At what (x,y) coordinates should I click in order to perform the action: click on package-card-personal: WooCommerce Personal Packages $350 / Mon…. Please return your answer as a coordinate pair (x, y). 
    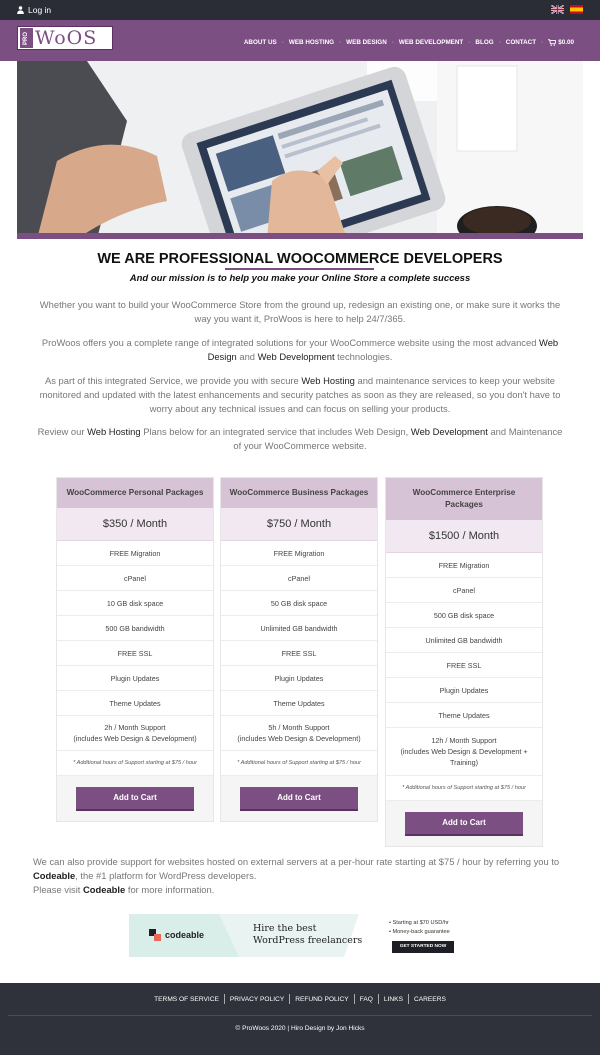
    Looking at the image, I should click on (135, 649).